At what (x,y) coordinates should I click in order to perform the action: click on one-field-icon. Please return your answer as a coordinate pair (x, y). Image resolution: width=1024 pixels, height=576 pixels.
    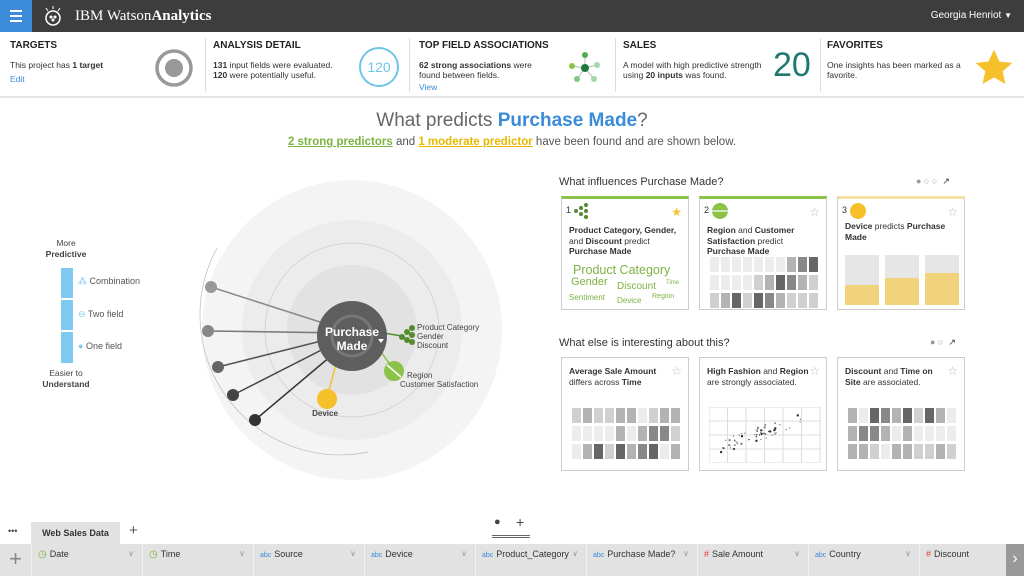
    Looking at the image, I should click on (858, 211).